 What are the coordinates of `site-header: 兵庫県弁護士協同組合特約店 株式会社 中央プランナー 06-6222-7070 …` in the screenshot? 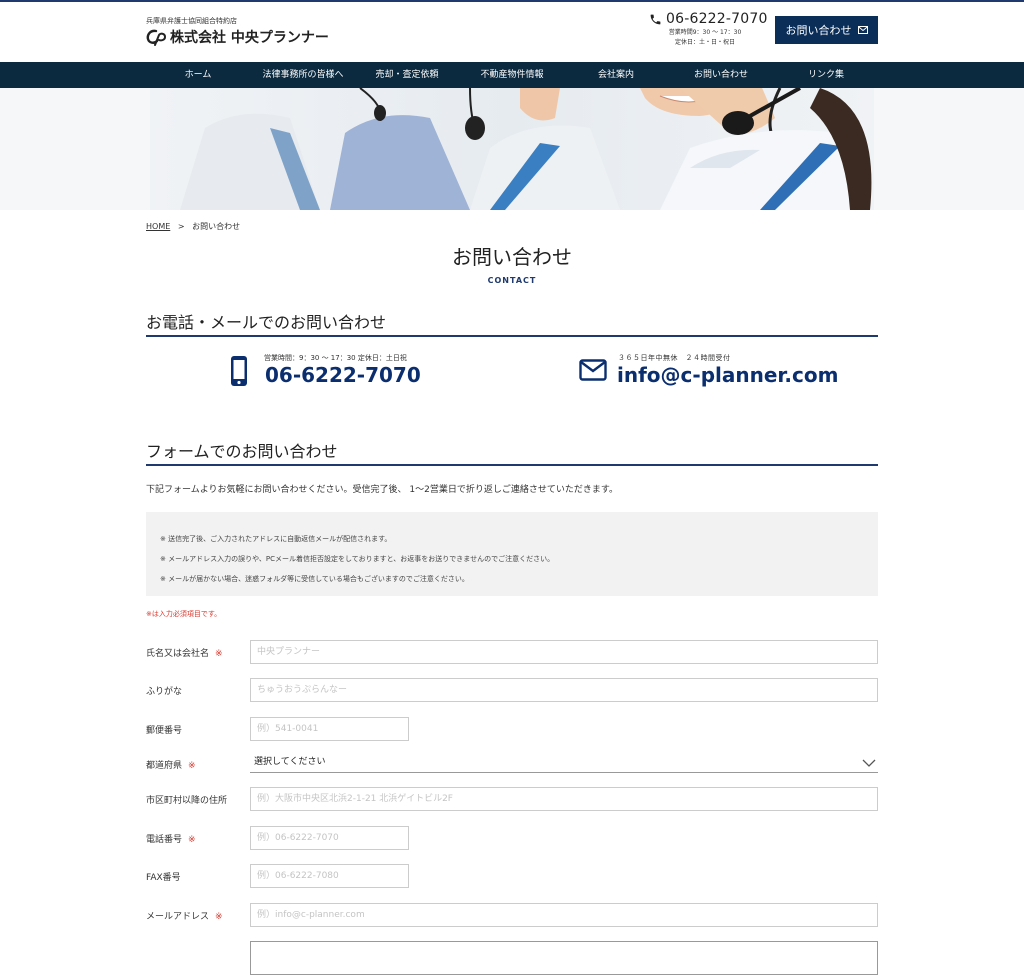 It's located at (512, 32).